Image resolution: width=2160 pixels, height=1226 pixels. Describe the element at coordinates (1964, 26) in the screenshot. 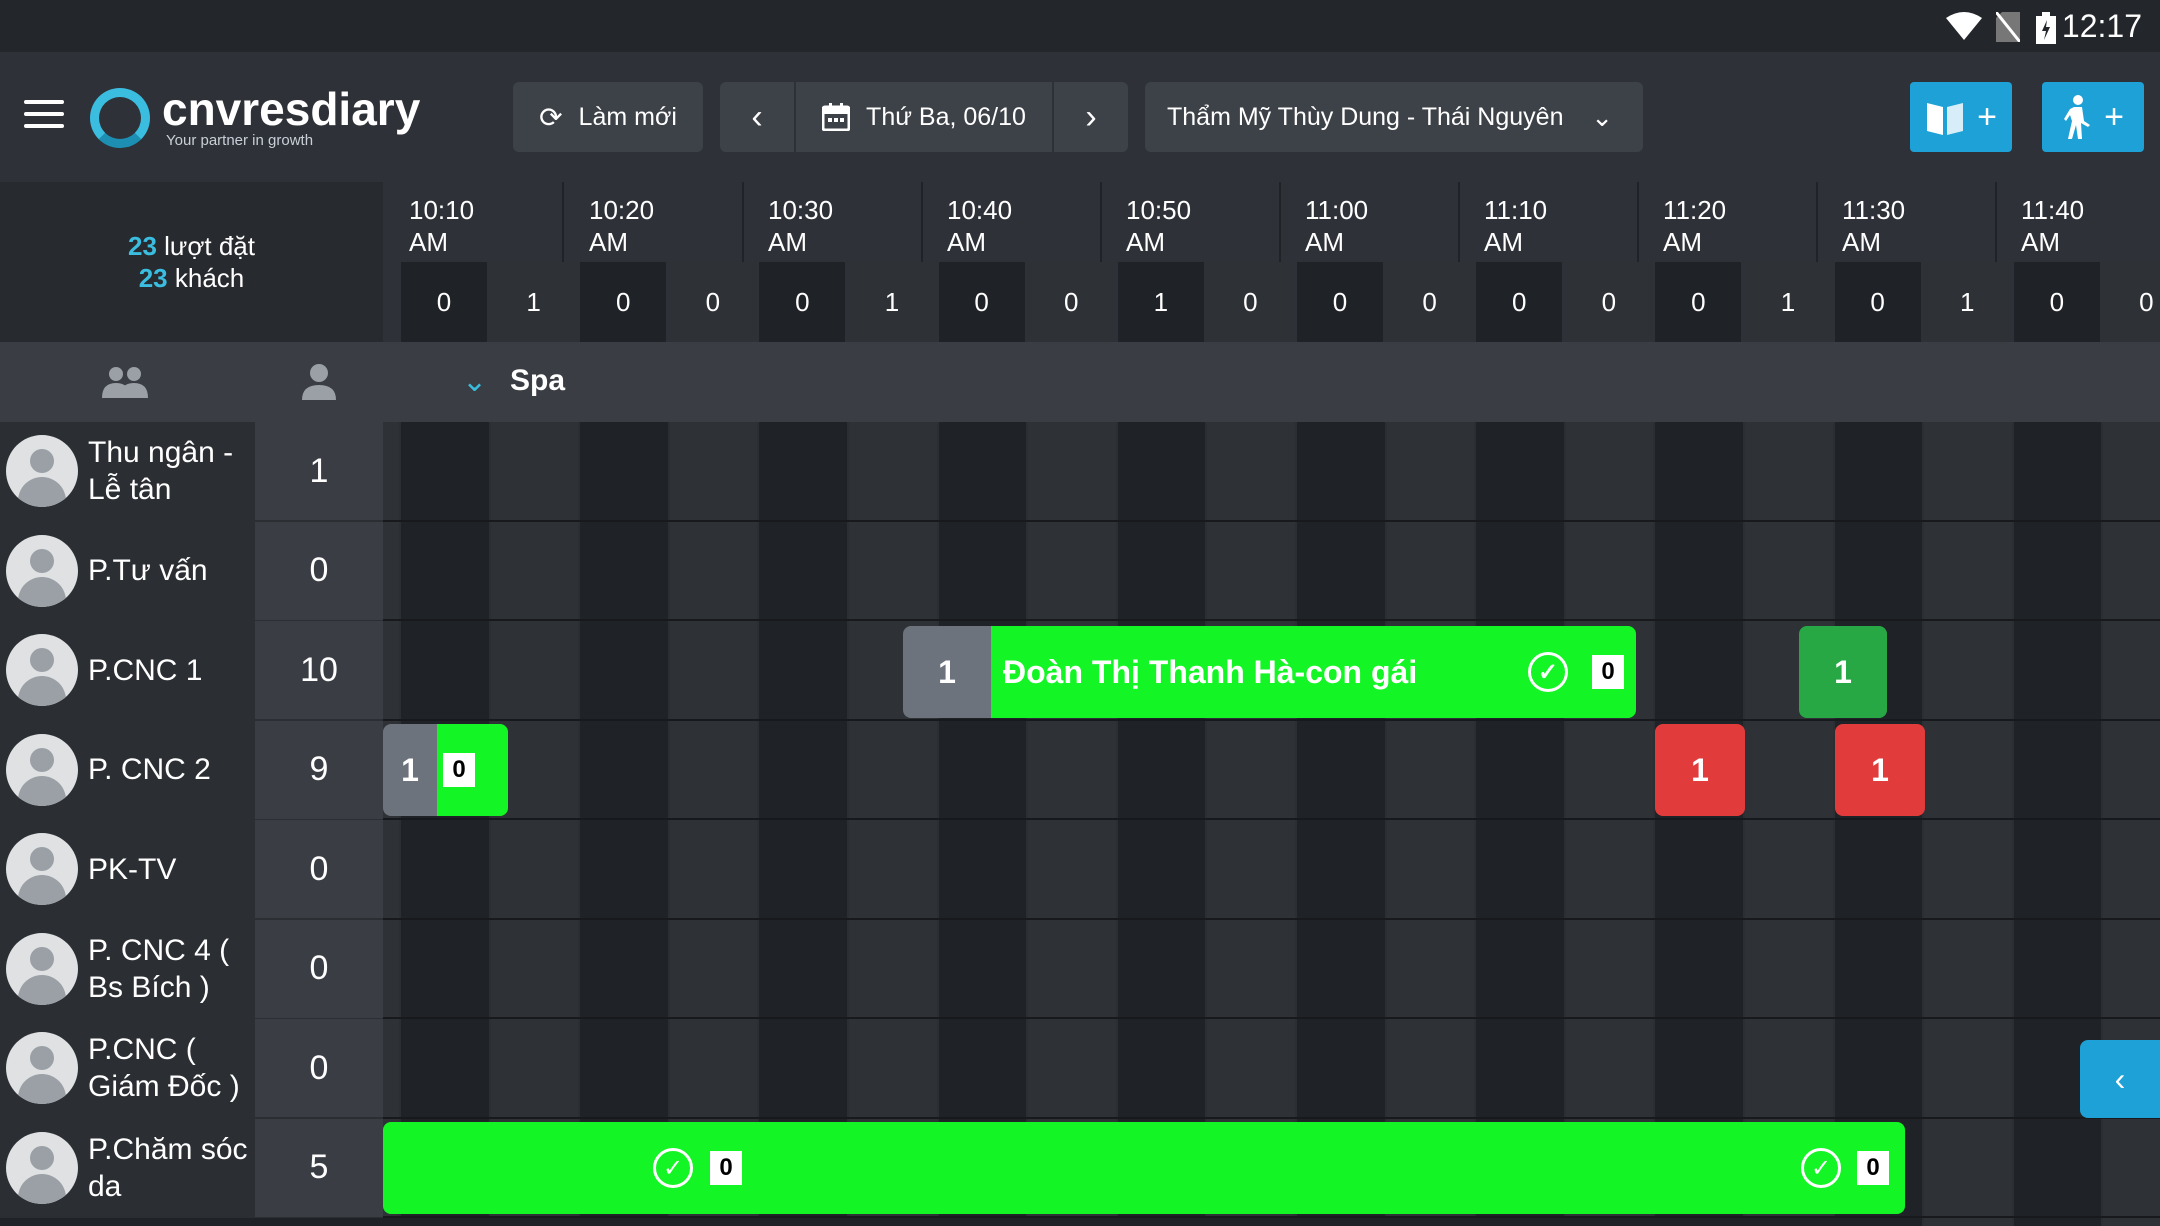

I see `wifi-icon` at that location.